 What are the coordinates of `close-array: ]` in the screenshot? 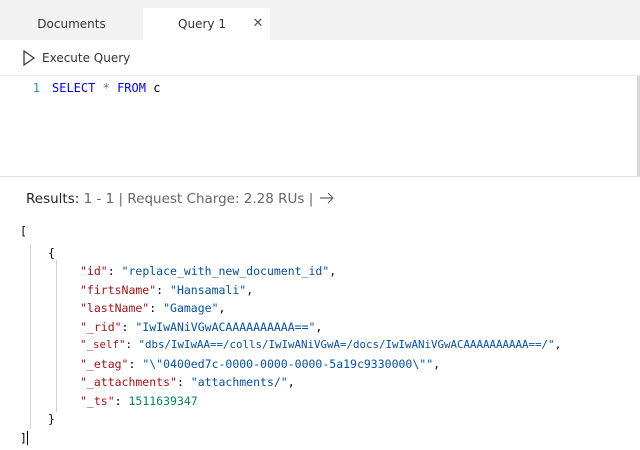 It's located at (23, 438).